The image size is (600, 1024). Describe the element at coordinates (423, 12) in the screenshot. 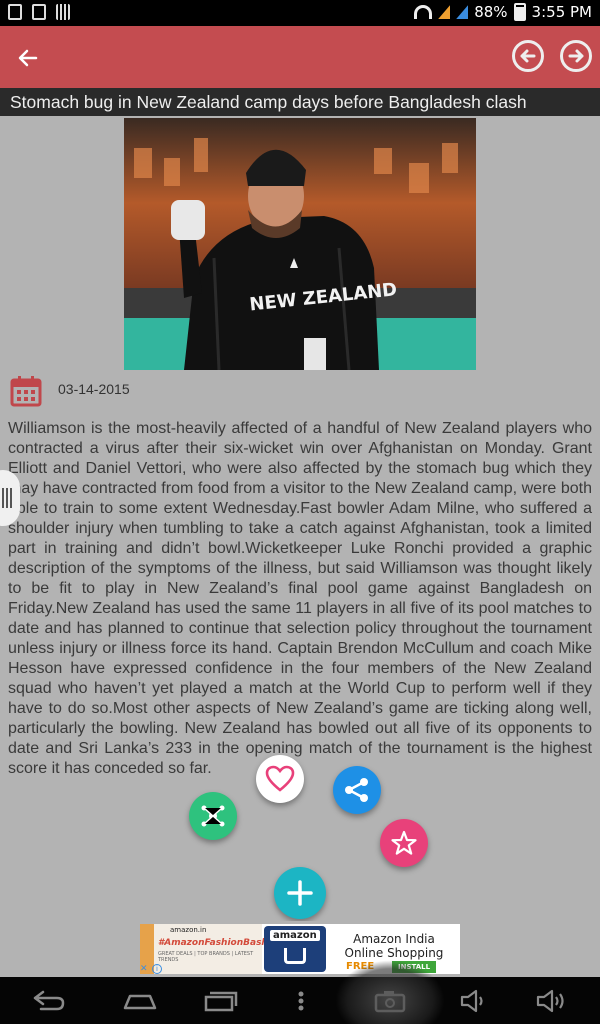

I see `wifi-icon` at that location.